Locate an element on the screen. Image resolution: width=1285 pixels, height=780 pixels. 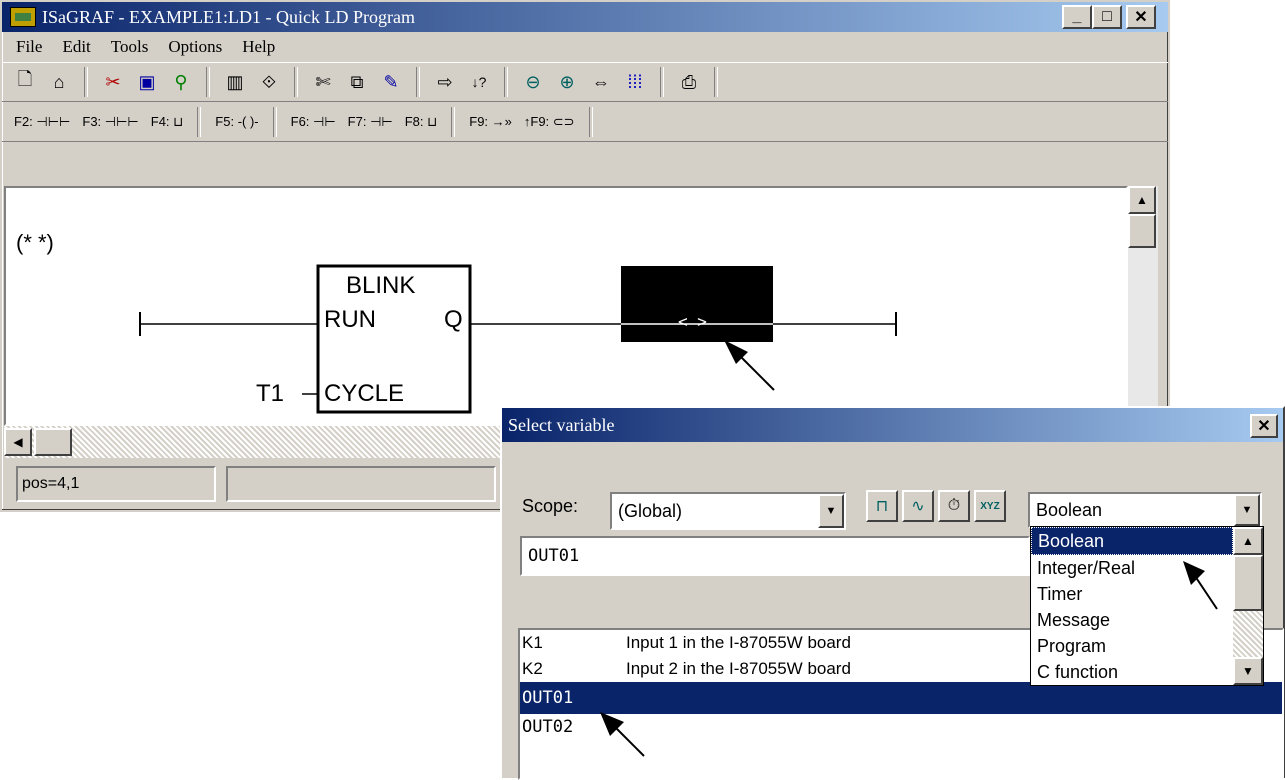
dropdown-scrollbar: ▲ ▼ is located at coordinates (1248, 606).